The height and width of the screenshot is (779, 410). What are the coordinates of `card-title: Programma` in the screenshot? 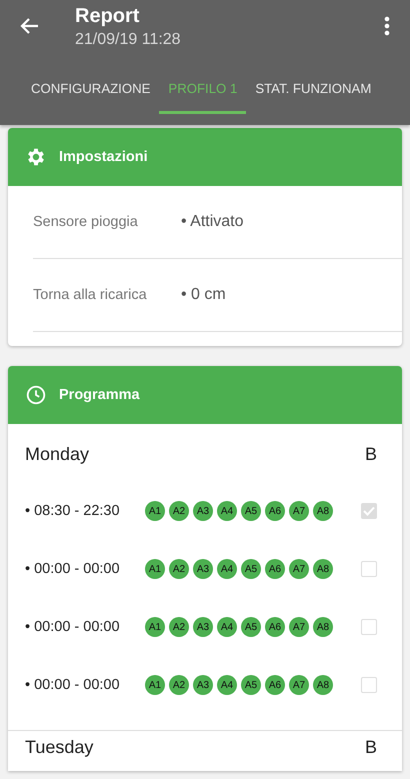 It's located at (99, 395).